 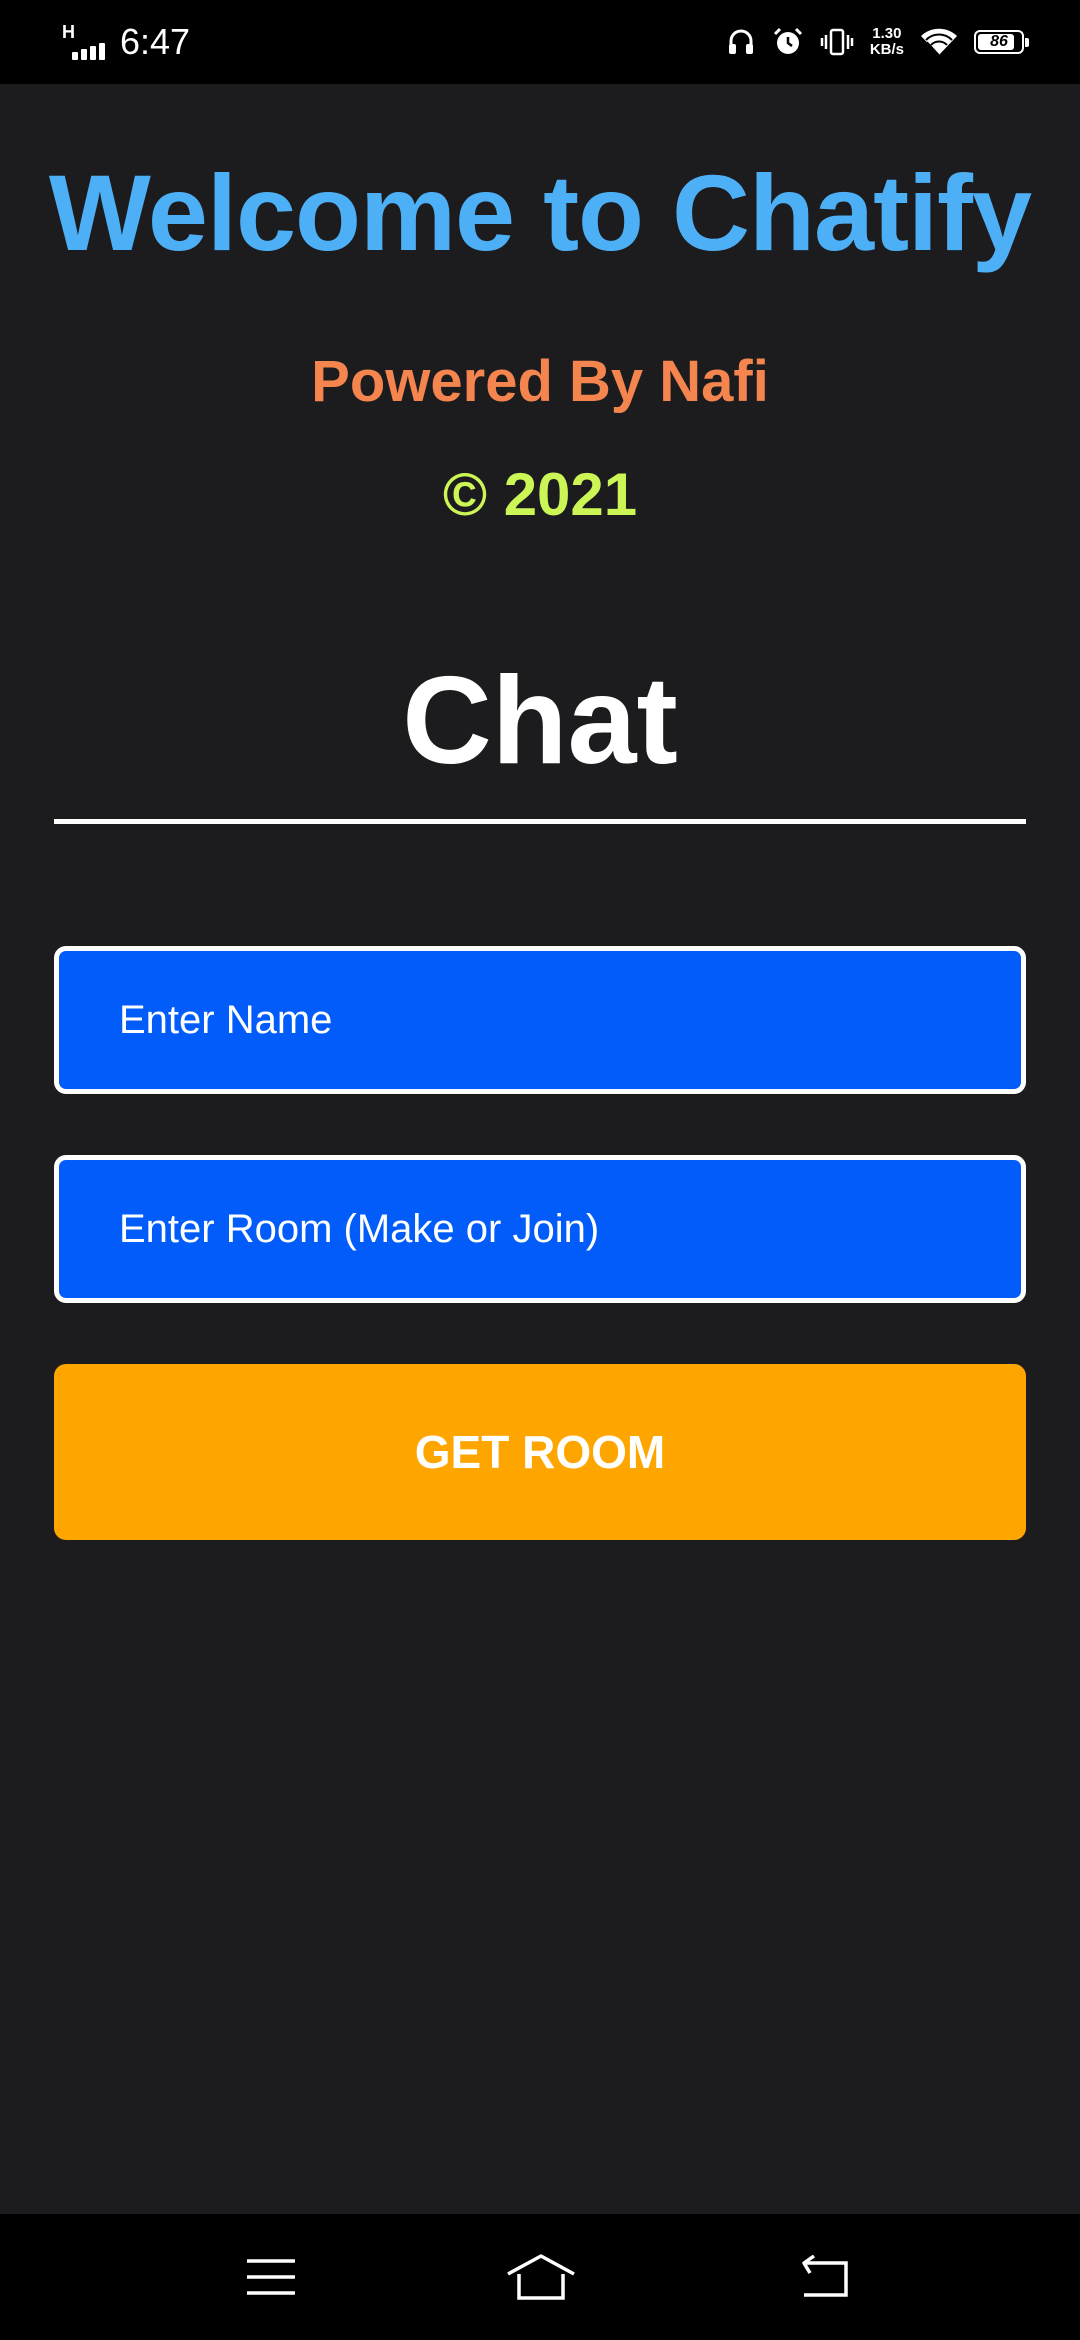 I want to click on menu-icon, so click(x=271, y=2277).